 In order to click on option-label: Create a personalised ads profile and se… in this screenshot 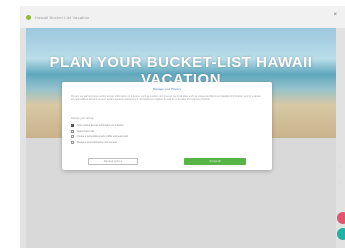, I will do `click(103, 137)`.